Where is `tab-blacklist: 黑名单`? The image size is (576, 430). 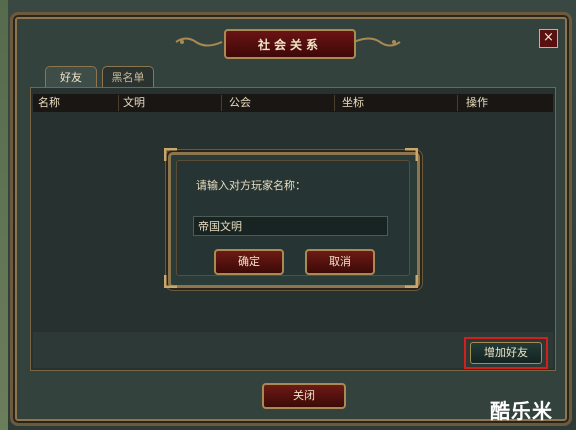
tab-blacklist: 黑名单 is located at coordinates (128, 77).